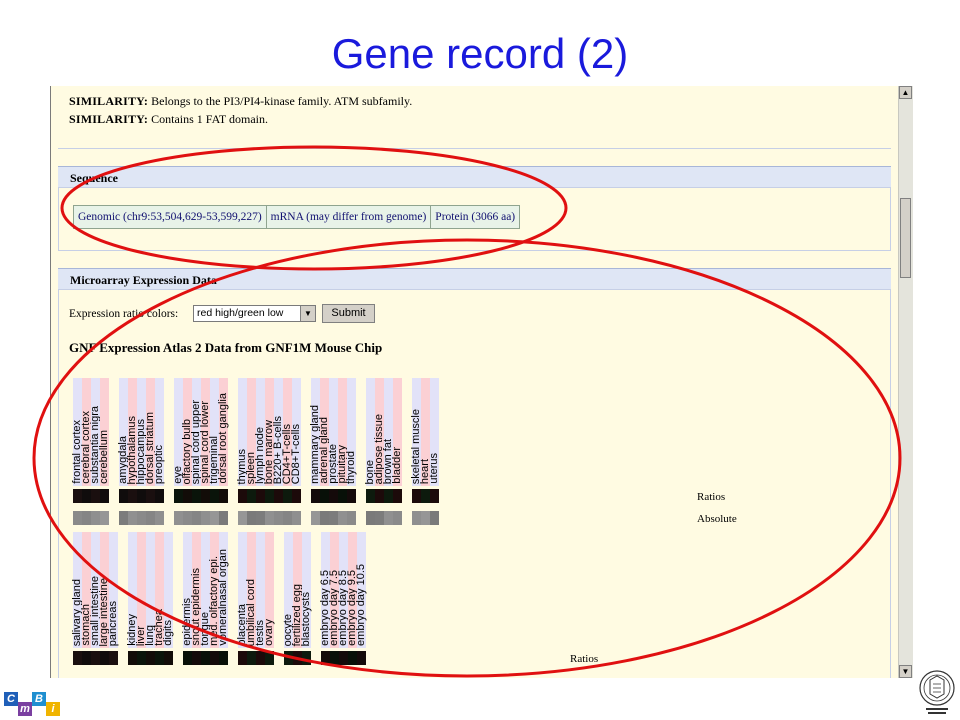 The image size is (960, 720). I want to click on scroll-up-arrow-icon: ▲, so click(905, 92).